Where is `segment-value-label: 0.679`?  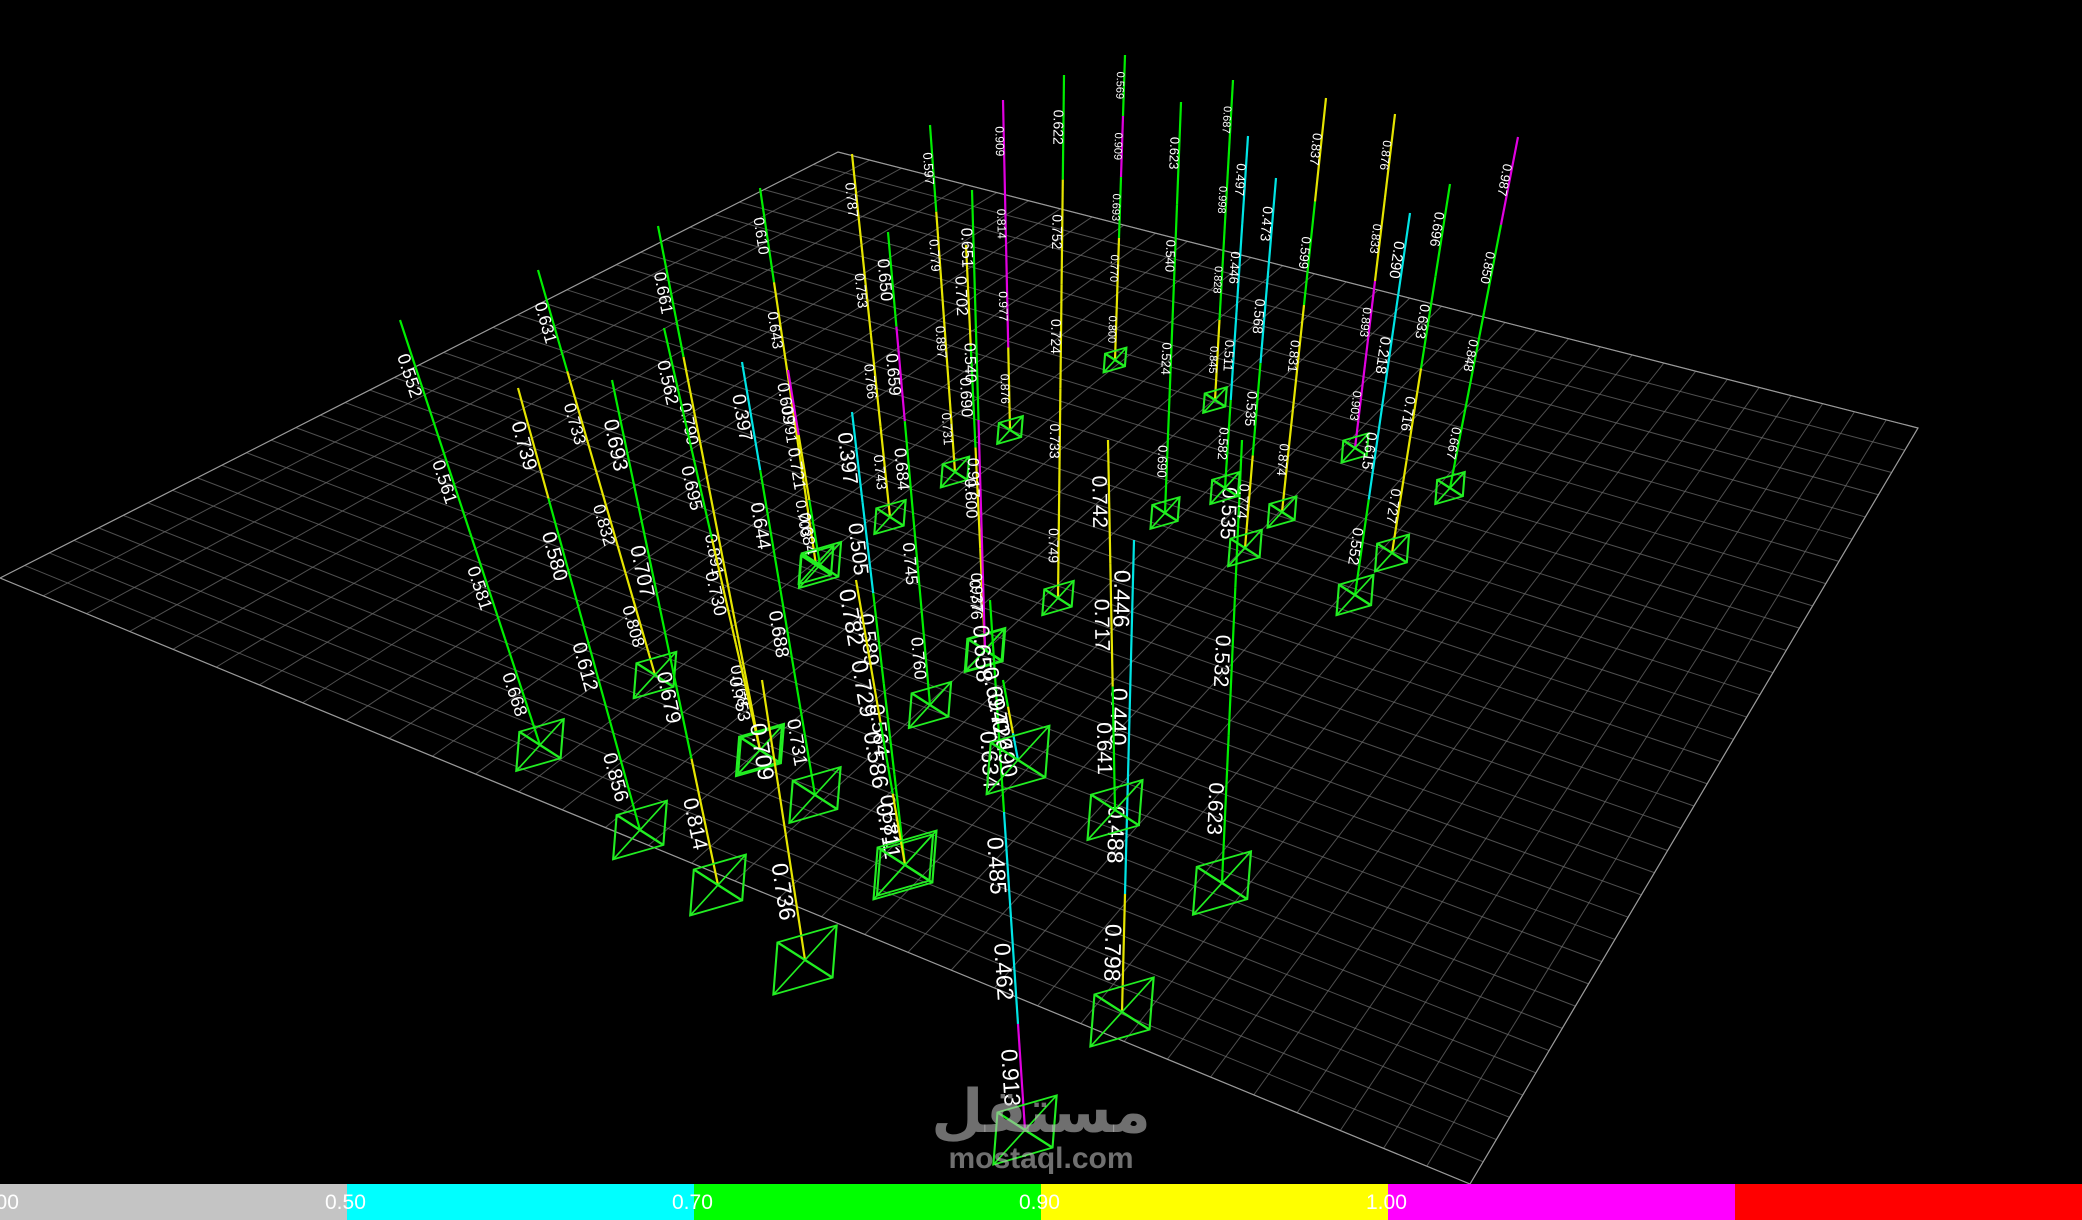
segment-value-label: 0.679 is located at coordinates (668, 698).